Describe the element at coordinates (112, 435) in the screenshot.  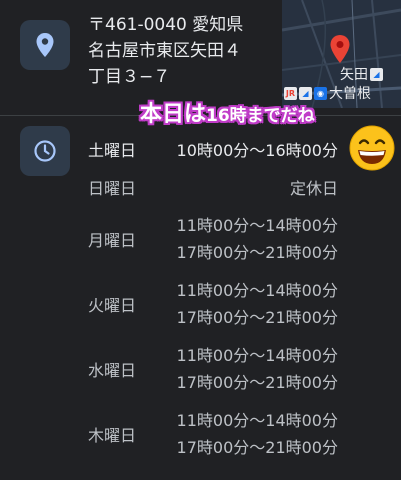
I see `day-label: 木曜日` at that location.